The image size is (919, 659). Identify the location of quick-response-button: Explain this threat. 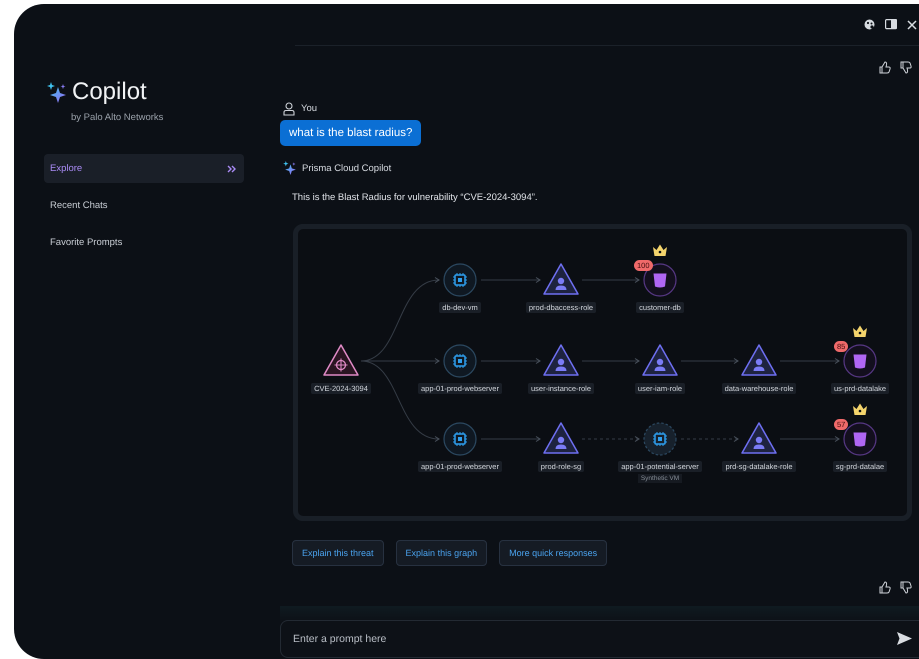
(338, 553).